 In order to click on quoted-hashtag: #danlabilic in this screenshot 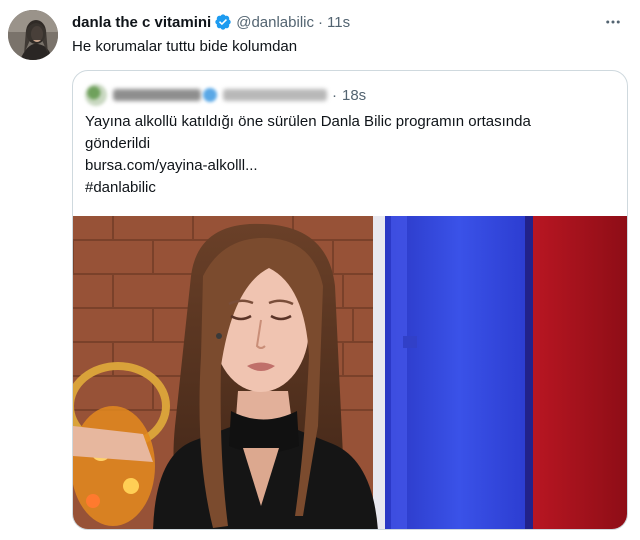, I will do `click(350, 188)`.